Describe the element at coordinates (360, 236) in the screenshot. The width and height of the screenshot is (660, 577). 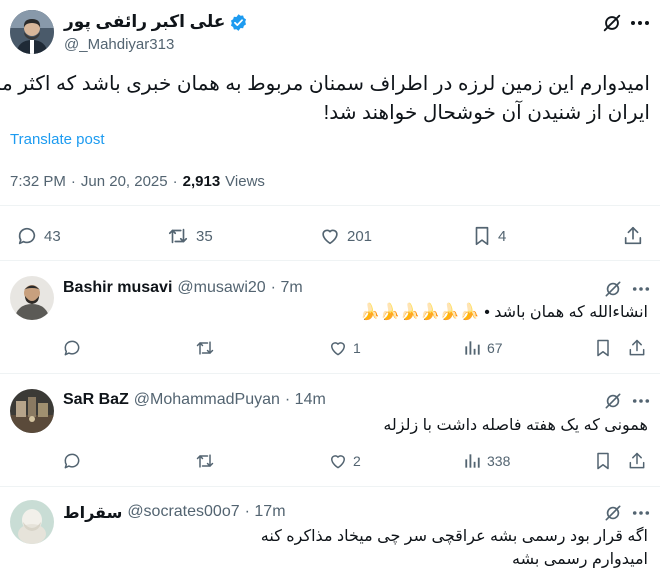
I see `like-count: 201` at that location.